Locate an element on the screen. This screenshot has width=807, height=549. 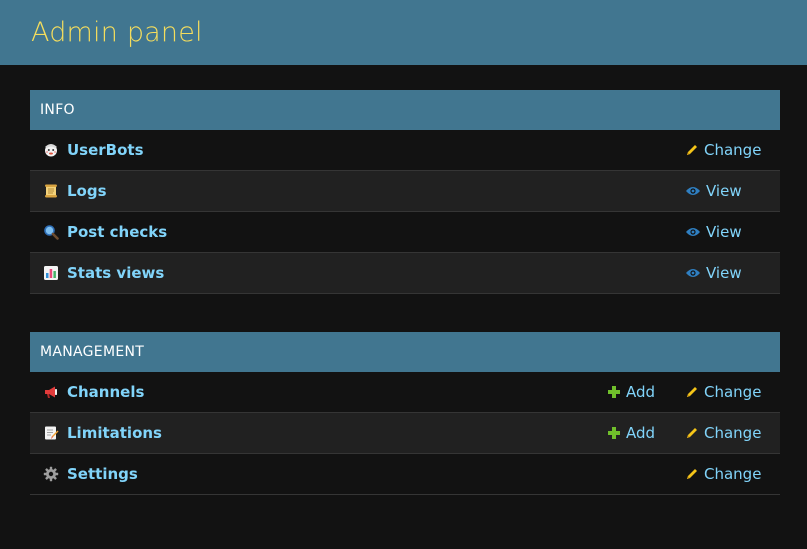
change-link-limitations: Change is located at coordinates (723, 433).